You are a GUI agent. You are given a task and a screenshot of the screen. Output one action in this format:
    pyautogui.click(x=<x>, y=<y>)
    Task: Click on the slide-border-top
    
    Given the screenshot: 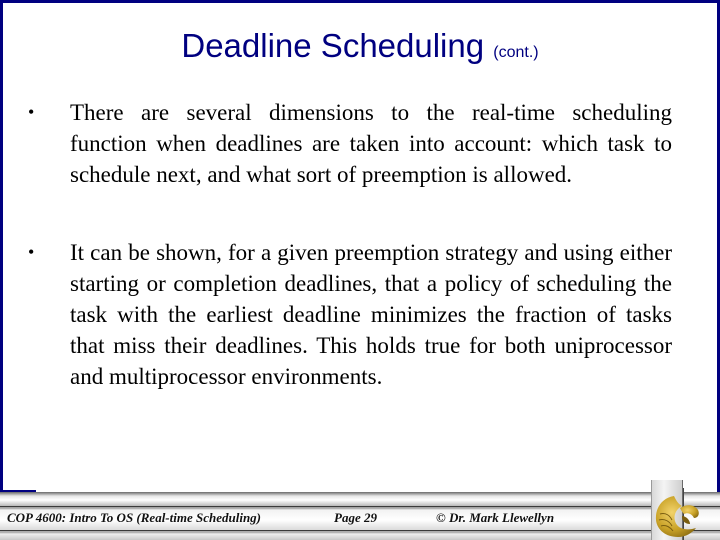 What is the action you would take?
    pyautogui.click(x=360, y=1)
    